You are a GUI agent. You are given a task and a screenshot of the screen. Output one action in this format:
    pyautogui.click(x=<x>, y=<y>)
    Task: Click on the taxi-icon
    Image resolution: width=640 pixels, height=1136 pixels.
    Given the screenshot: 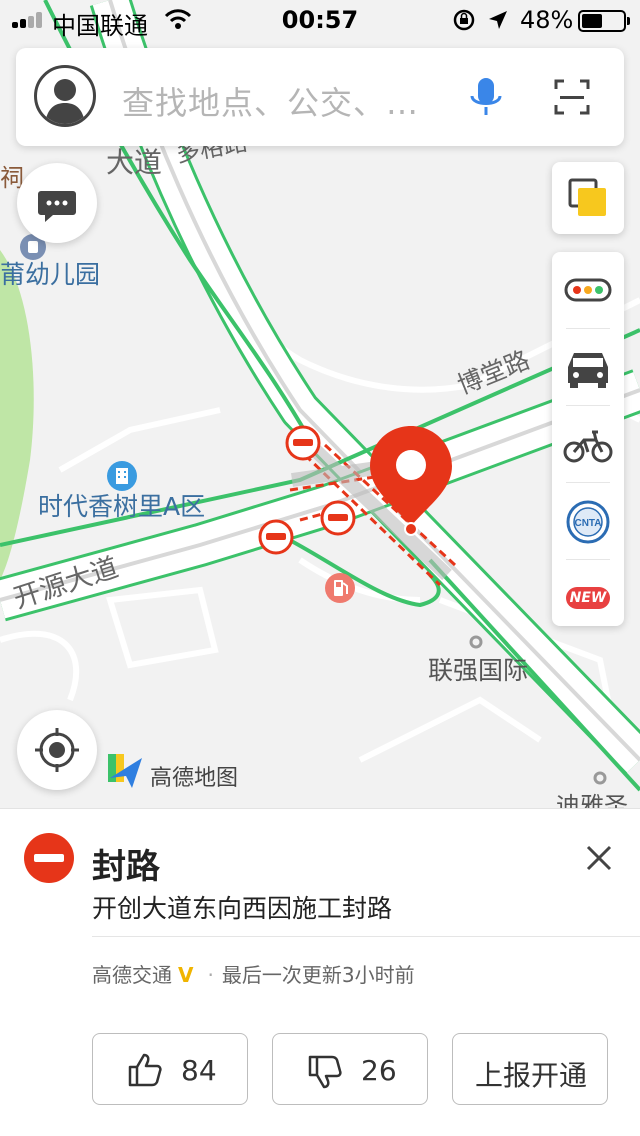 What is the action you would take?
    pyautogui.click(x=588, y=370)
    